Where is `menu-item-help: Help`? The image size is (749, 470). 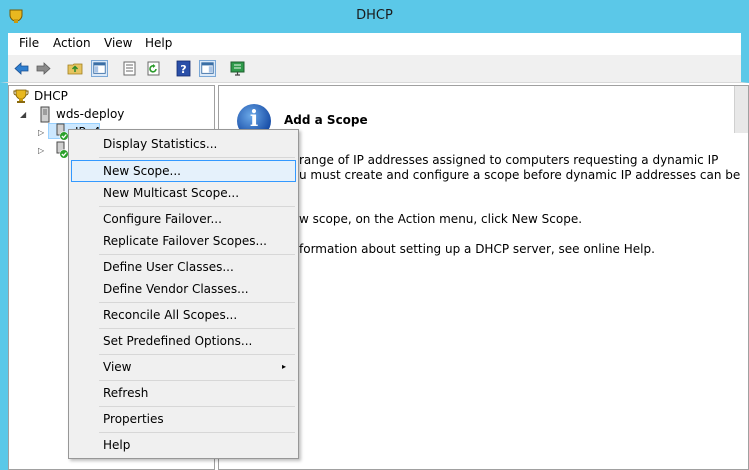
menu-item-help: Help is located at coordinates (183, 445).